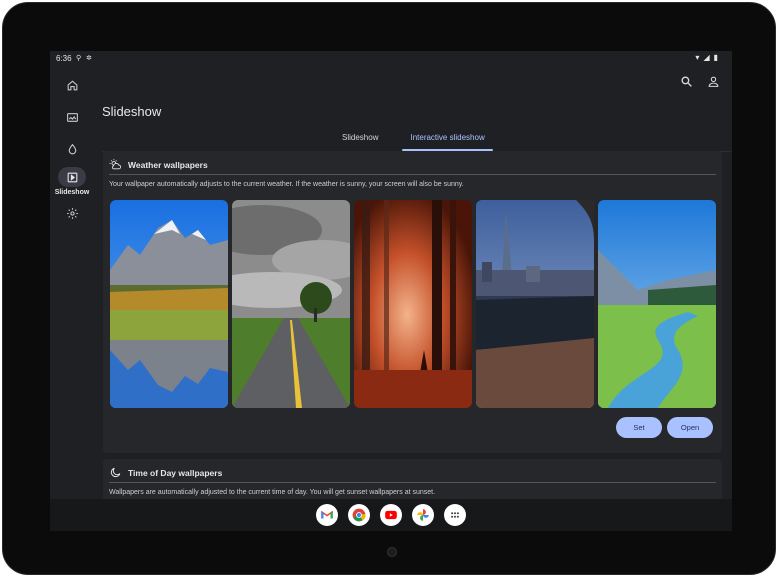 The image size is (779, 578). Describe the element at coordinates (448, 141) in the screenshot. I see `tab-interactive-slideshow: Interactive slideshow` at that location.